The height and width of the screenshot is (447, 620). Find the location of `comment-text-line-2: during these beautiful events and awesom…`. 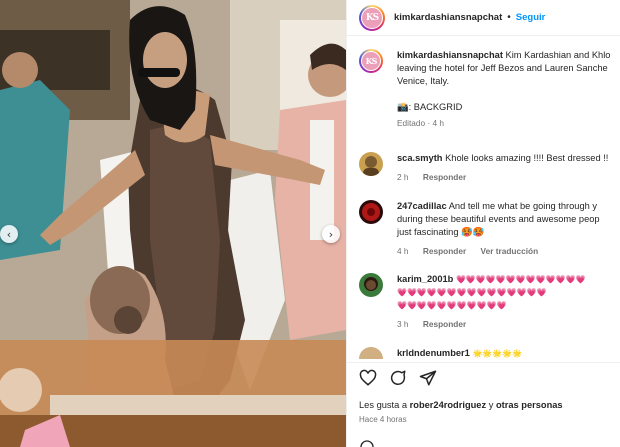

comment-text-line-2: during these beautiful events and awesom… is located at coordinates (498, 219).